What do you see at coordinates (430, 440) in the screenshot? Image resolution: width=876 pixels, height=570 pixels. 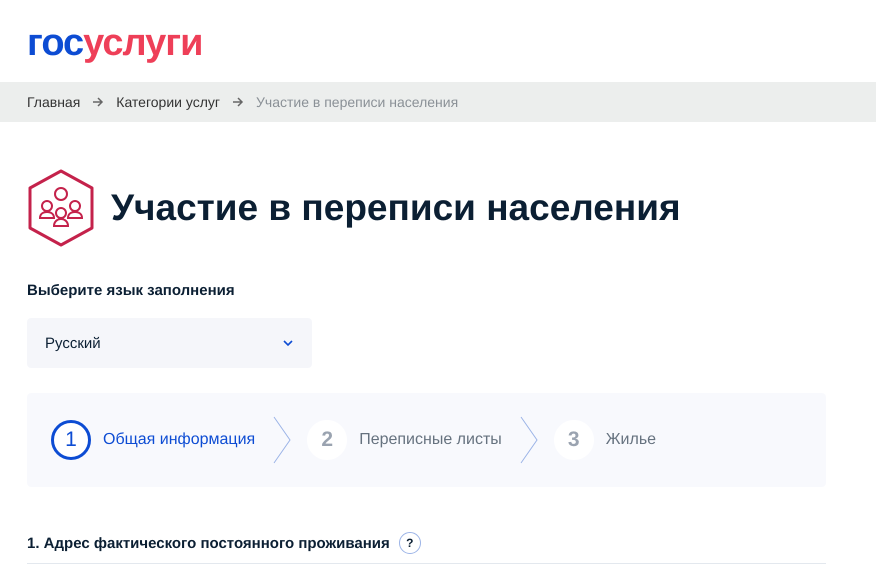 I see `step-label: Переписные листы` at bounding box center [430, 440].